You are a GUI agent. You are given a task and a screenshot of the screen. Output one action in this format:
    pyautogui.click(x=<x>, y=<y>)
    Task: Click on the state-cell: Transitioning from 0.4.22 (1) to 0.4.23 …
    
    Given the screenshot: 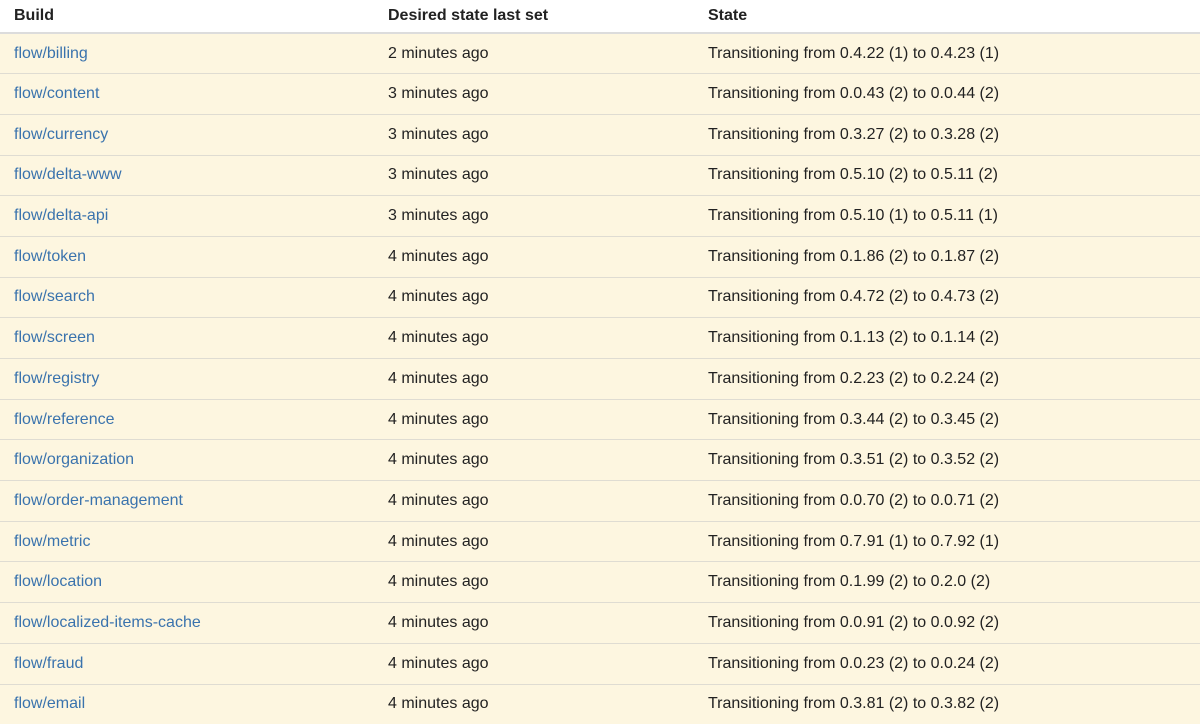 What is the action you would take?
    pyautogui.click(x=947, y=54)
    